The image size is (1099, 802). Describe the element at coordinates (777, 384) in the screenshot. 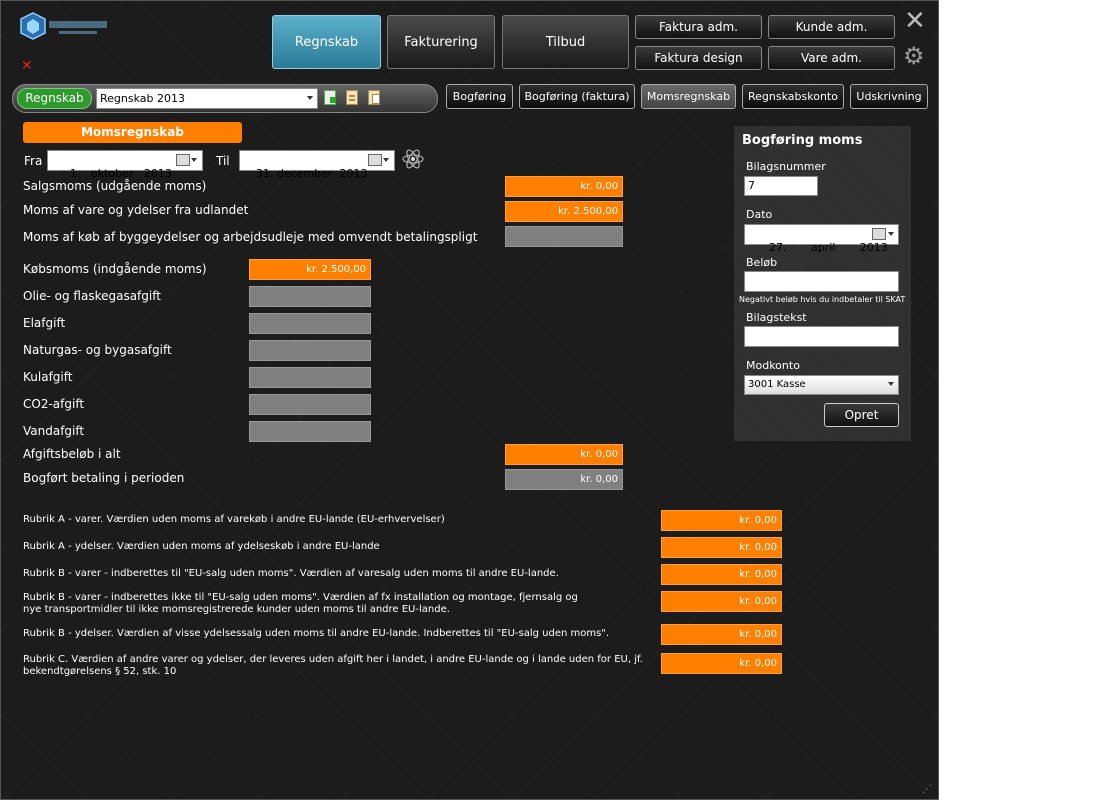

I see `modkonto-value: 3001 Kasse` at that location.